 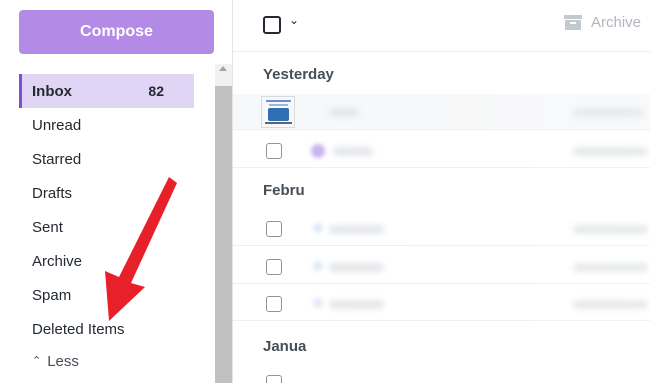 I want to click on group-header-february: Febru, so click(x=284, y=190).